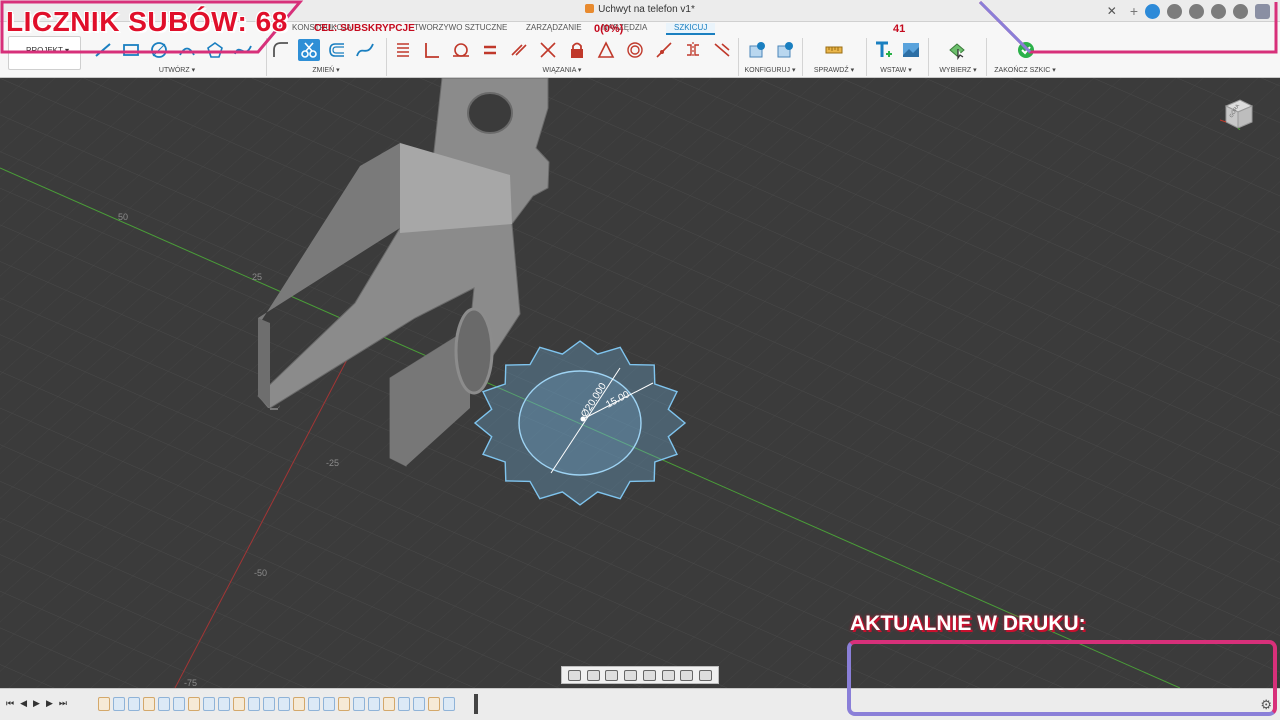 The height and width of the screenshot is (720, 1280). I want to click on tab-zarzadzanie: ZARZĄDZANIE, so click(554, 27).